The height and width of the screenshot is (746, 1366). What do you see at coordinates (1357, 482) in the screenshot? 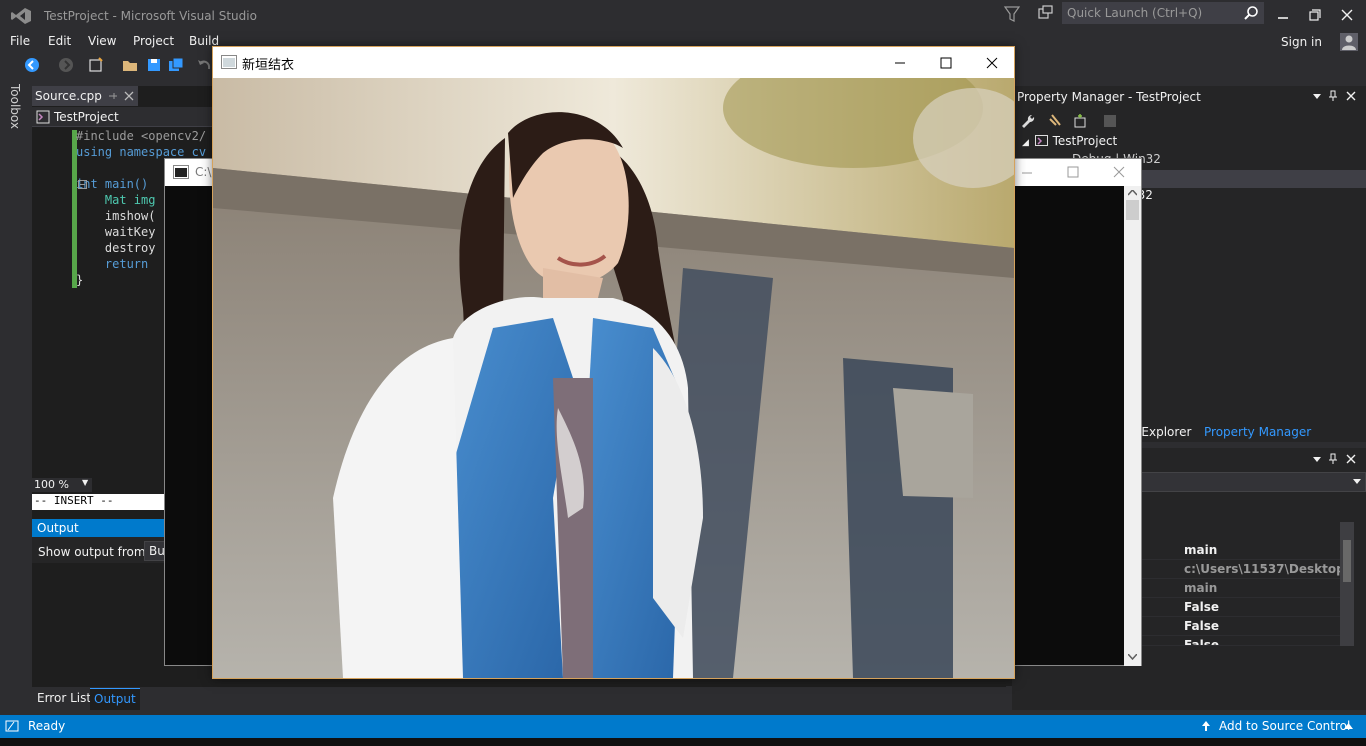
I see `chevron-down-icon` at bounding box center [1357, 482].